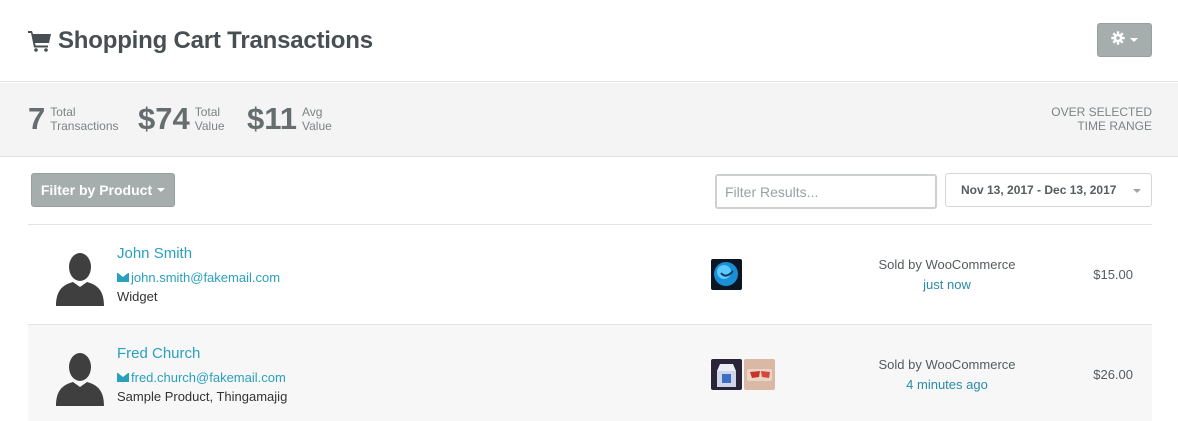  Describe the element at coordinates (947, 384) in the screenshot. I see `transaction-time-link: 4 minutes ago` at that location.